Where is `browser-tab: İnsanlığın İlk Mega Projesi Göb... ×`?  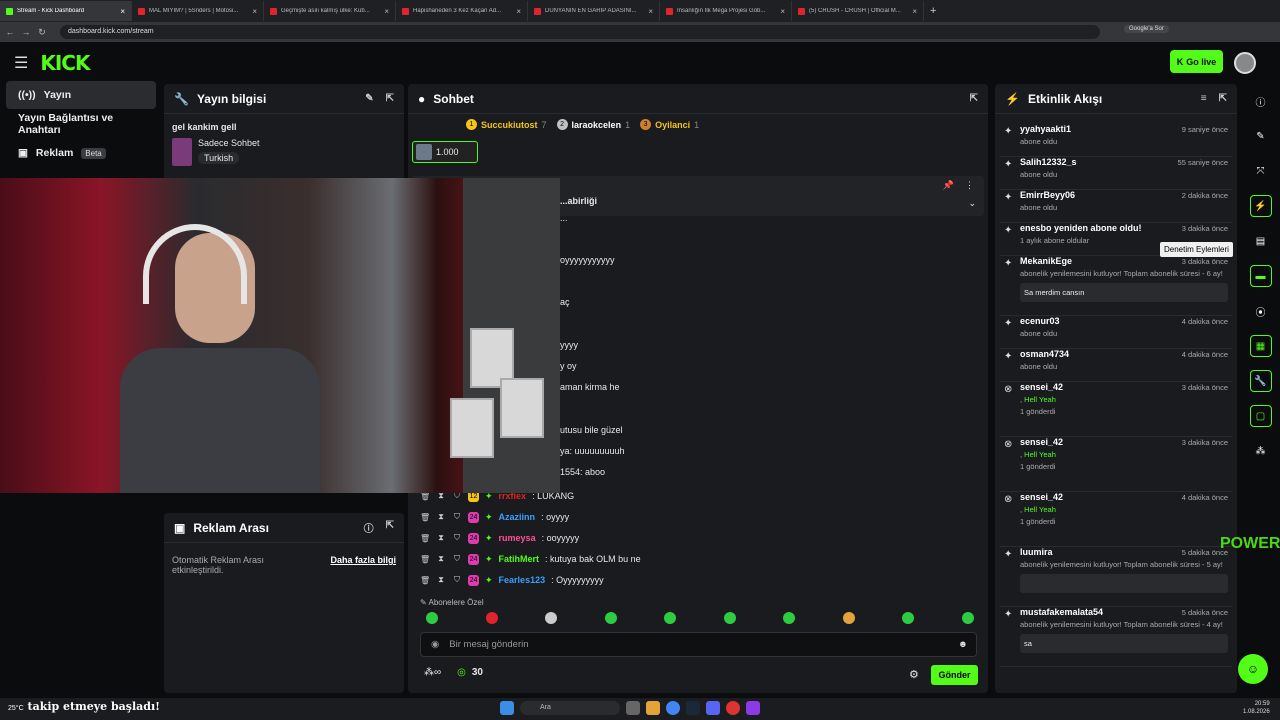
browser-tab: İnsanlığın İlk Mega Projesi Göb... × is located at coordinates (726, 11).